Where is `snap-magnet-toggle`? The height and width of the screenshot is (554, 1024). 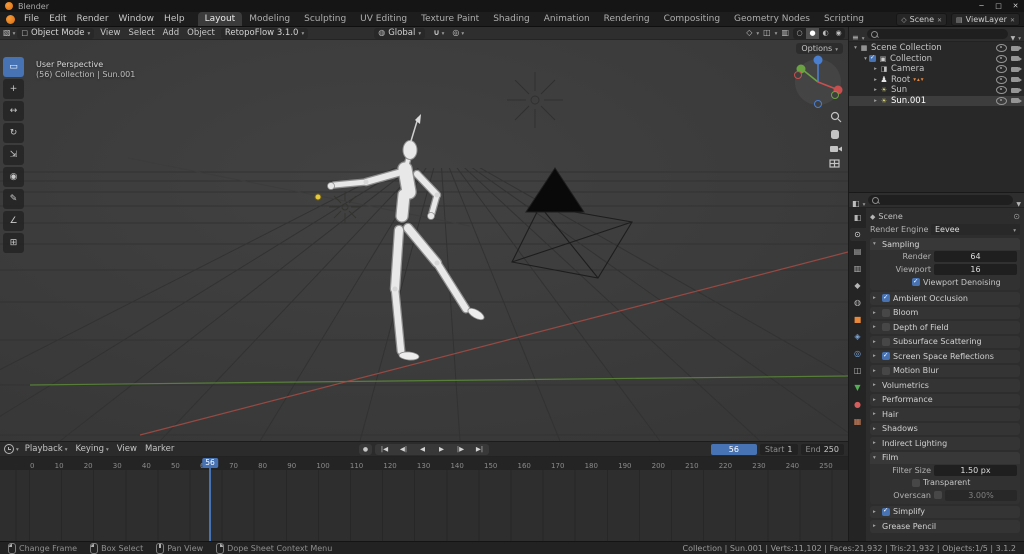
snap-magnet-toggle is located at coordinates (436, 33).